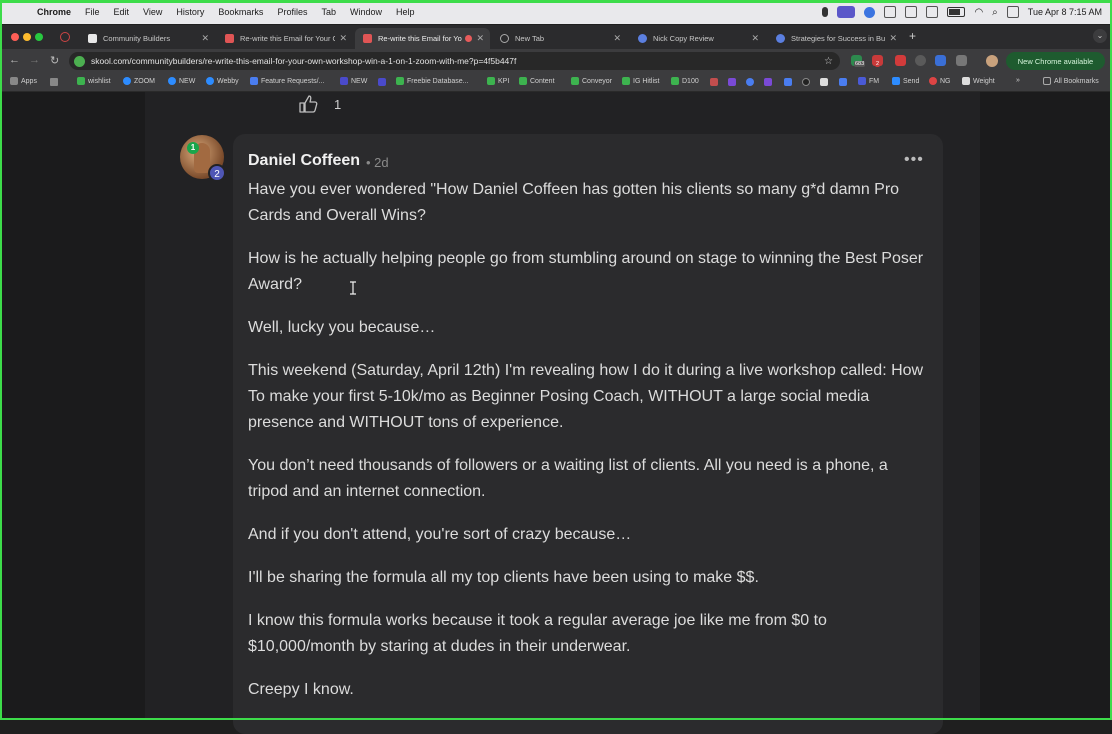 This screenshot has height=734, width=1112. What do you see at coordinates (15, 37) in the screenshot?
I see `window-close-button` at bounding box center [15, 37].